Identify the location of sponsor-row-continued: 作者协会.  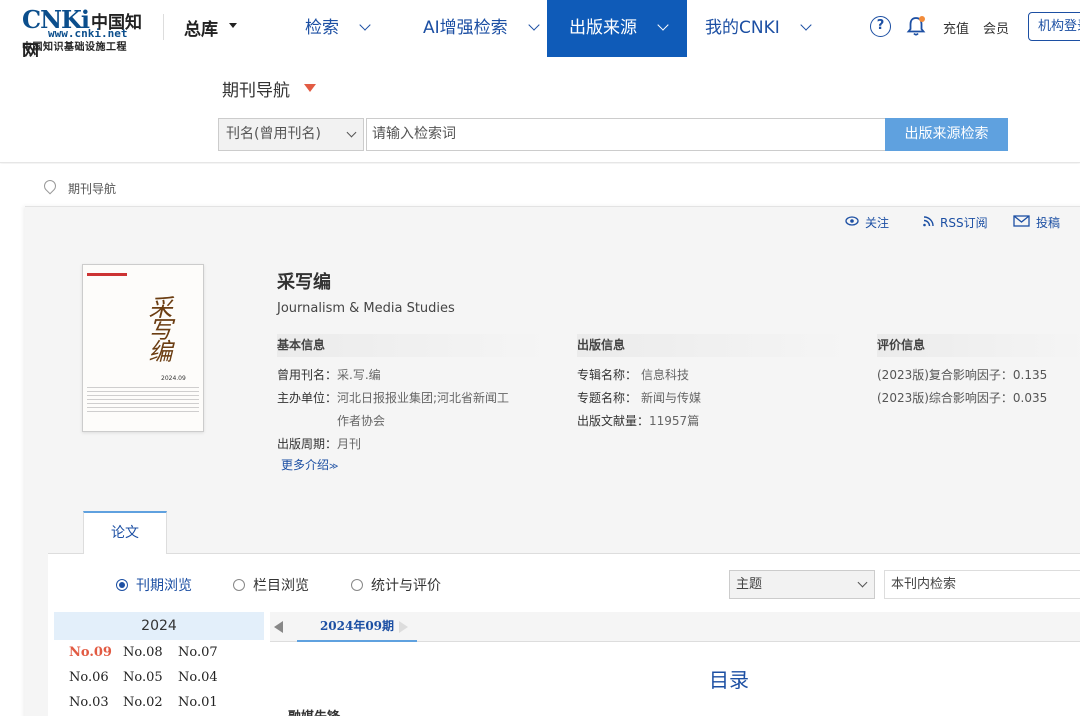
(361, 421).